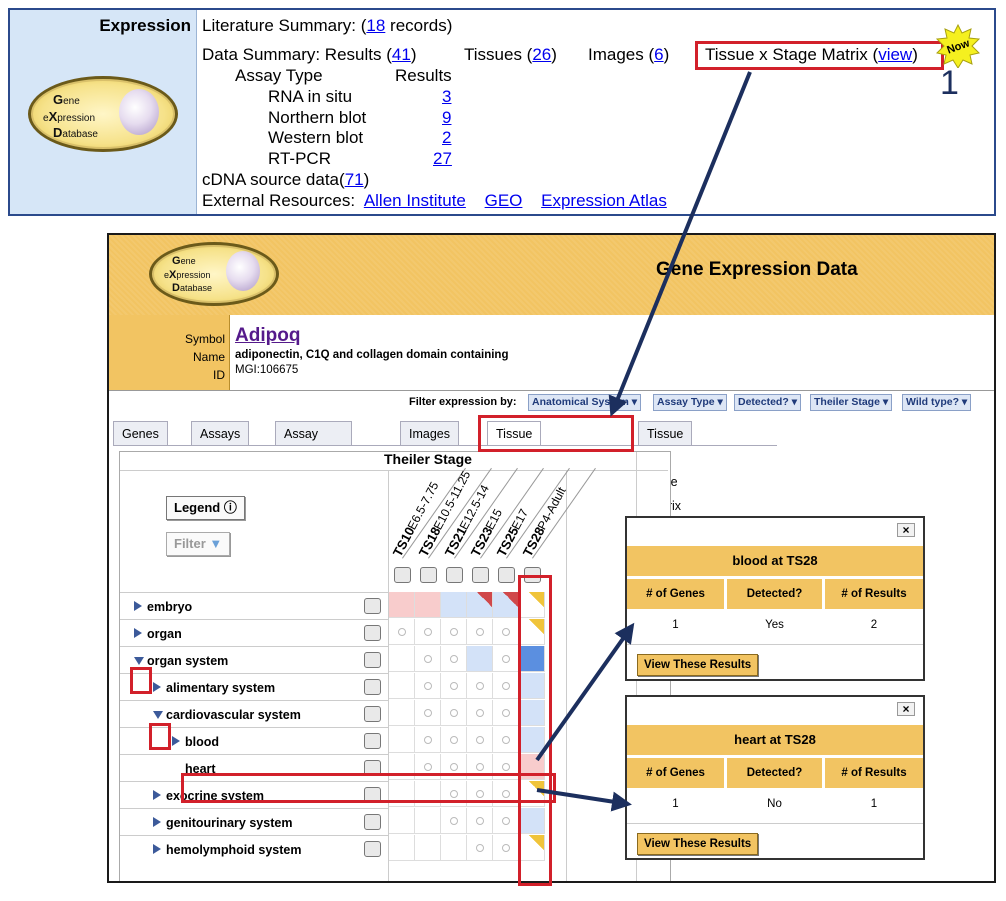 The image size is (1006, 901). Describe the element at coordinates (205, 508) in the screenshot. I see `legend-button: Legend ⓘ` at that location.